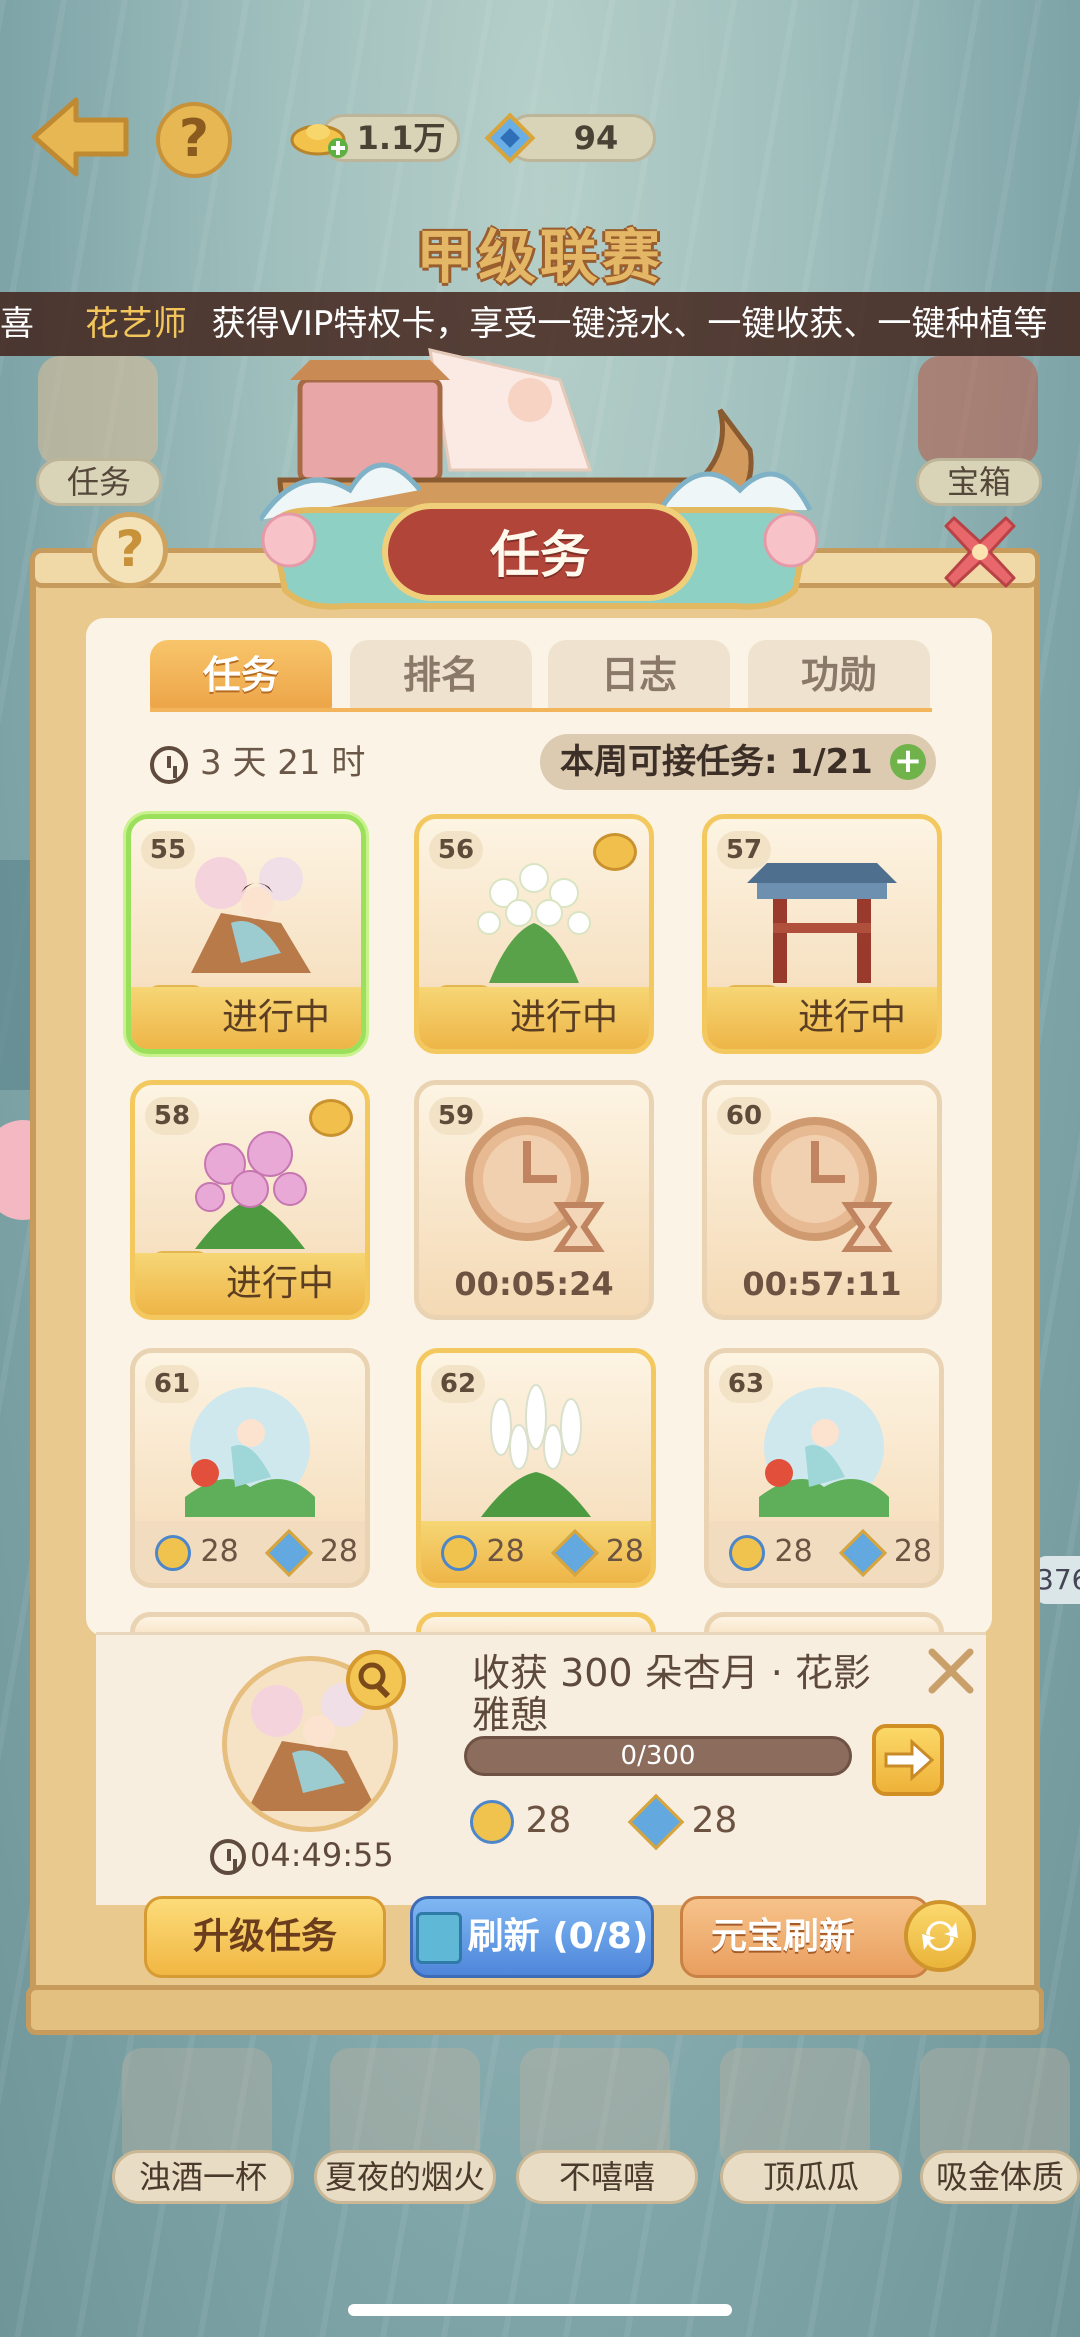  I want to click on bottom-label-2: 夏夜的烟火, so click(405, 2177).